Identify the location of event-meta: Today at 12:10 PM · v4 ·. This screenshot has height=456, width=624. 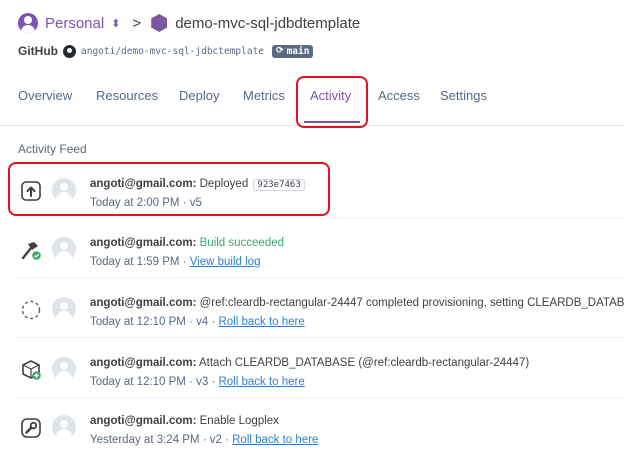
(154, 322).